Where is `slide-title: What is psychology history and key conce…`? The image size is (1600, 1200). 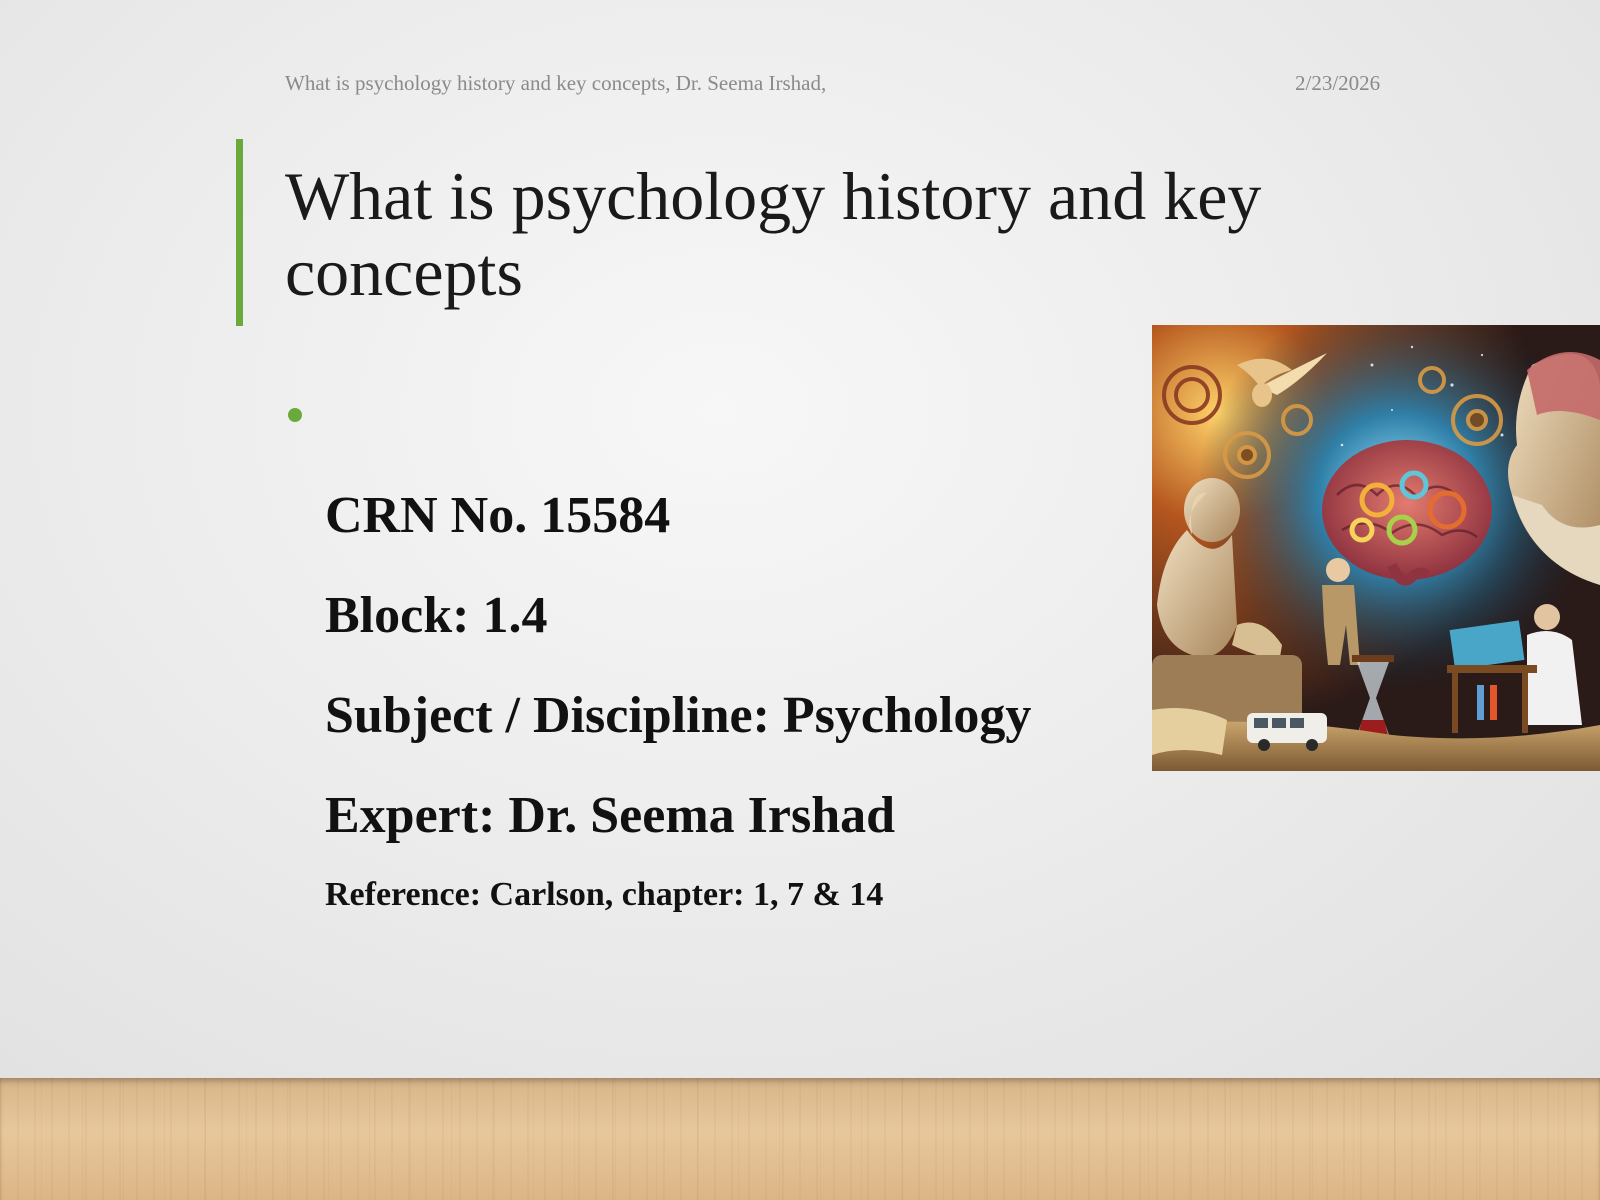
slide-title: What is psychology history and key conce… is located at coordinates (773, 234).